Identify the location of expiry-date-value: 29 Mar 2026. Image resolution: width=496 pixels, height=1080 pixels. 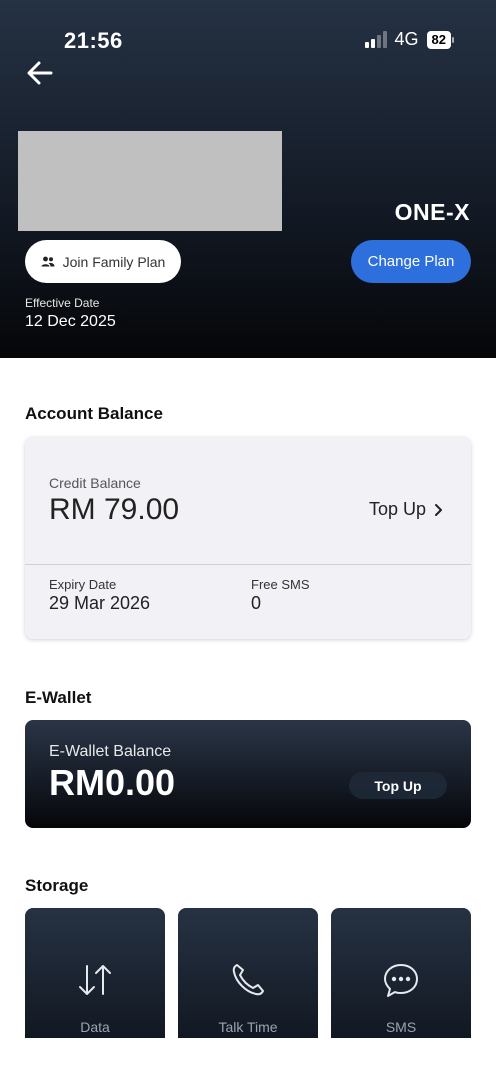
(100, 603).